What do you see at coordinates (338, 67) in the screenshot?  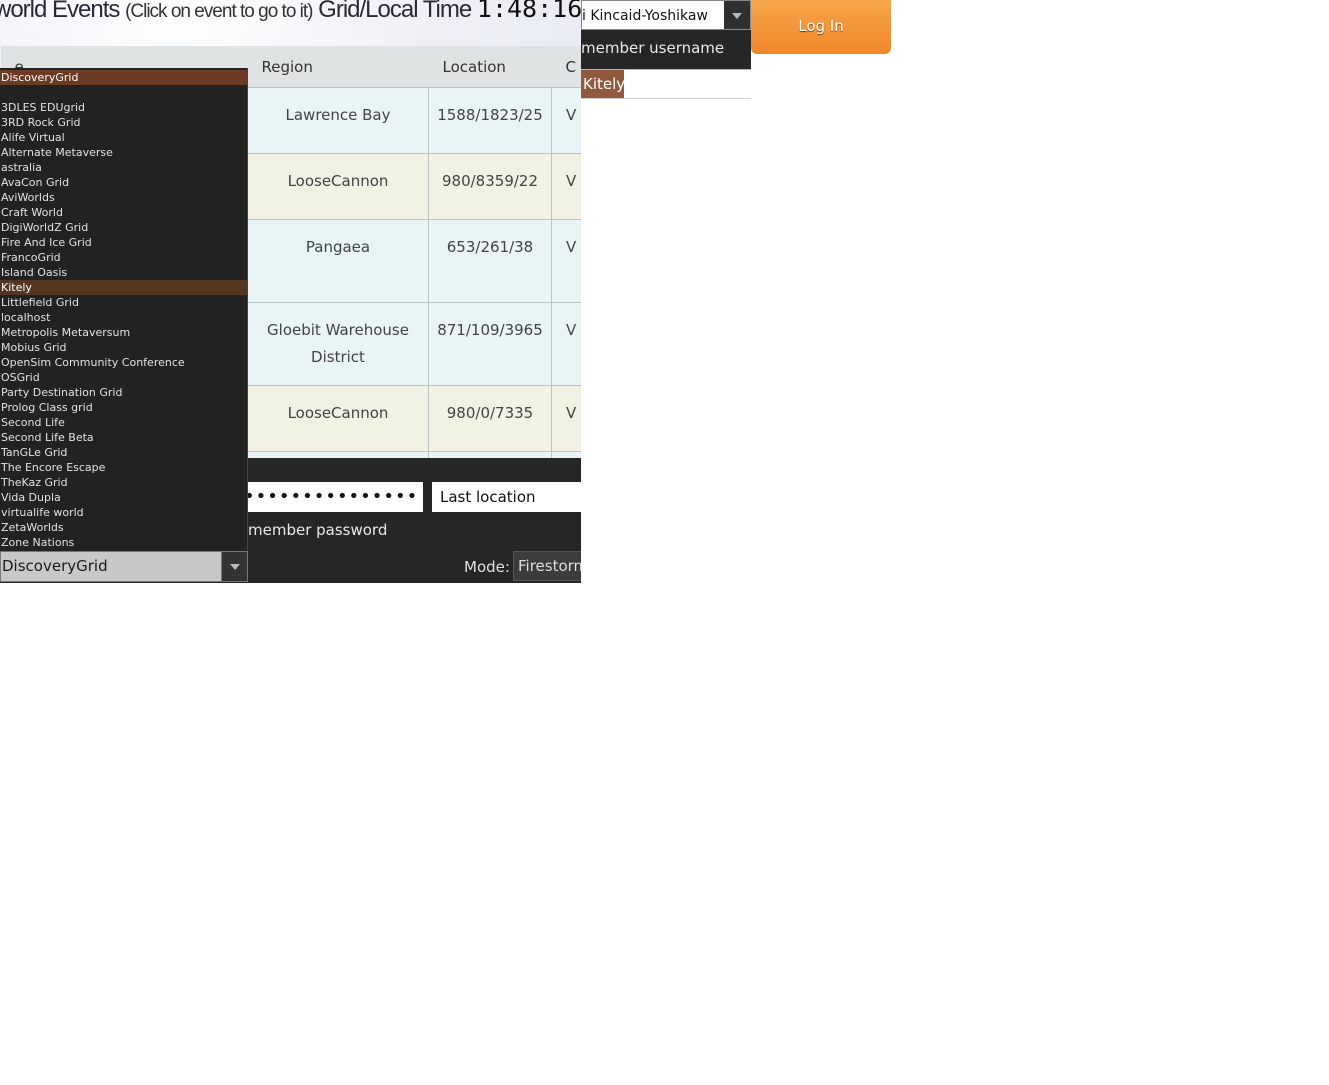 I see `column-region: Region` at bounding box center [338, 67].